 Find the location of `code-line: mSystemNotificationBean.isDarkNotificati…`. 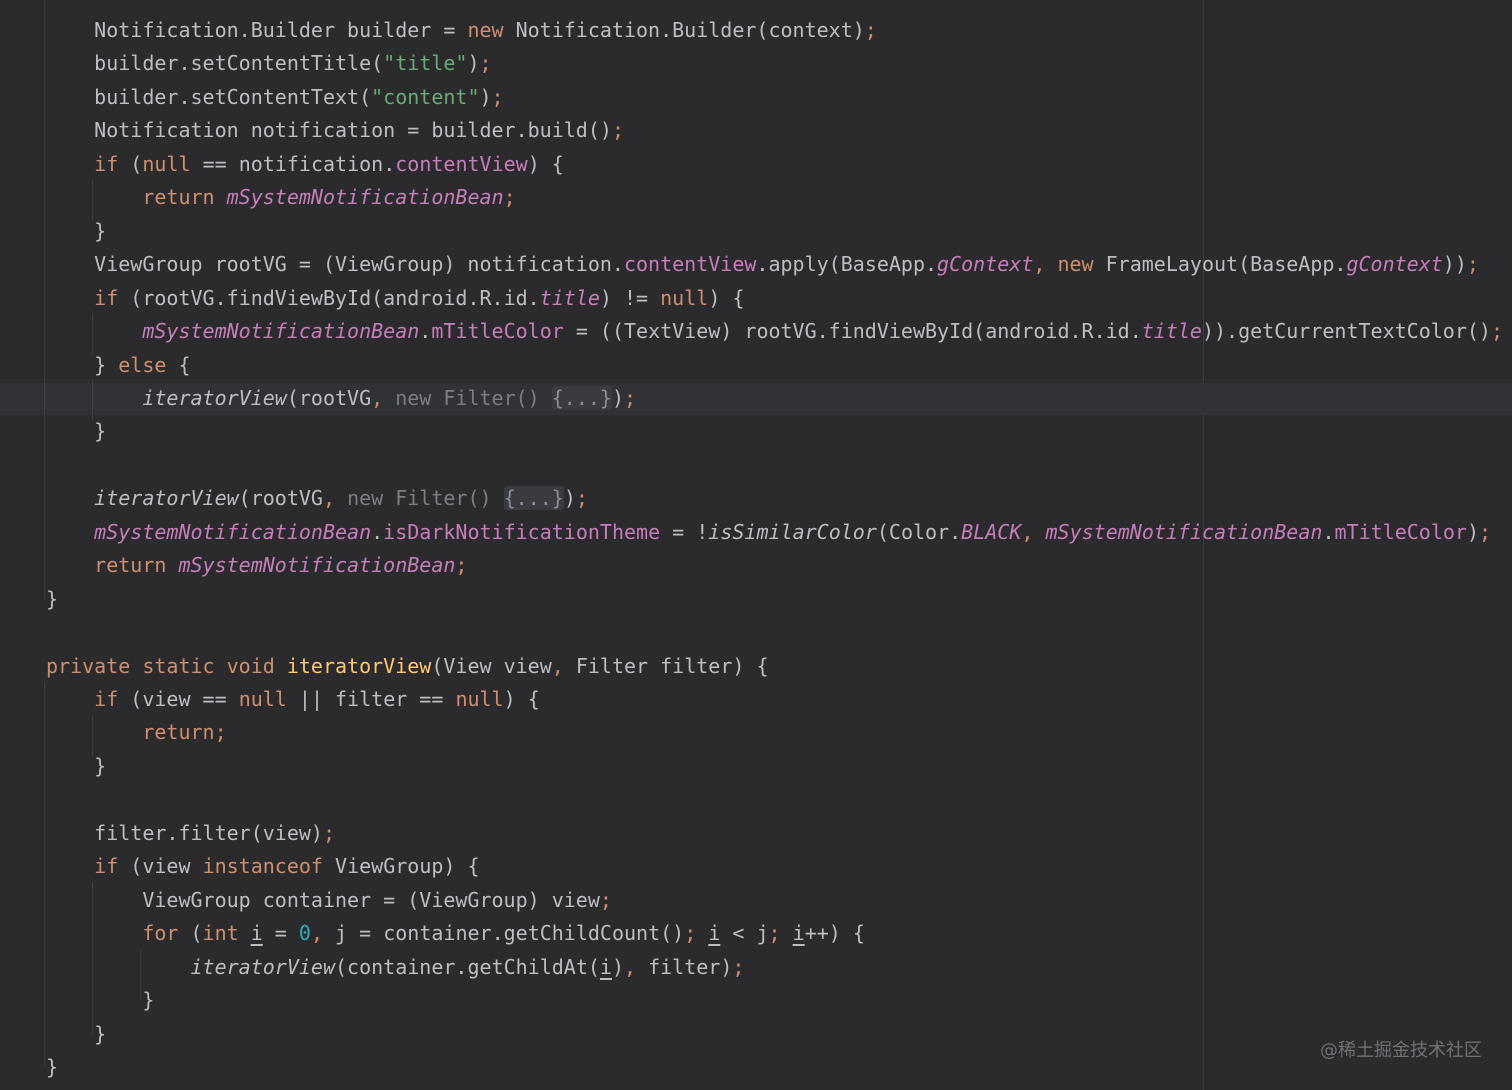

code-line: mSystemNotificationBean.isDarkNotificati… is located at coordinates (768, 532).